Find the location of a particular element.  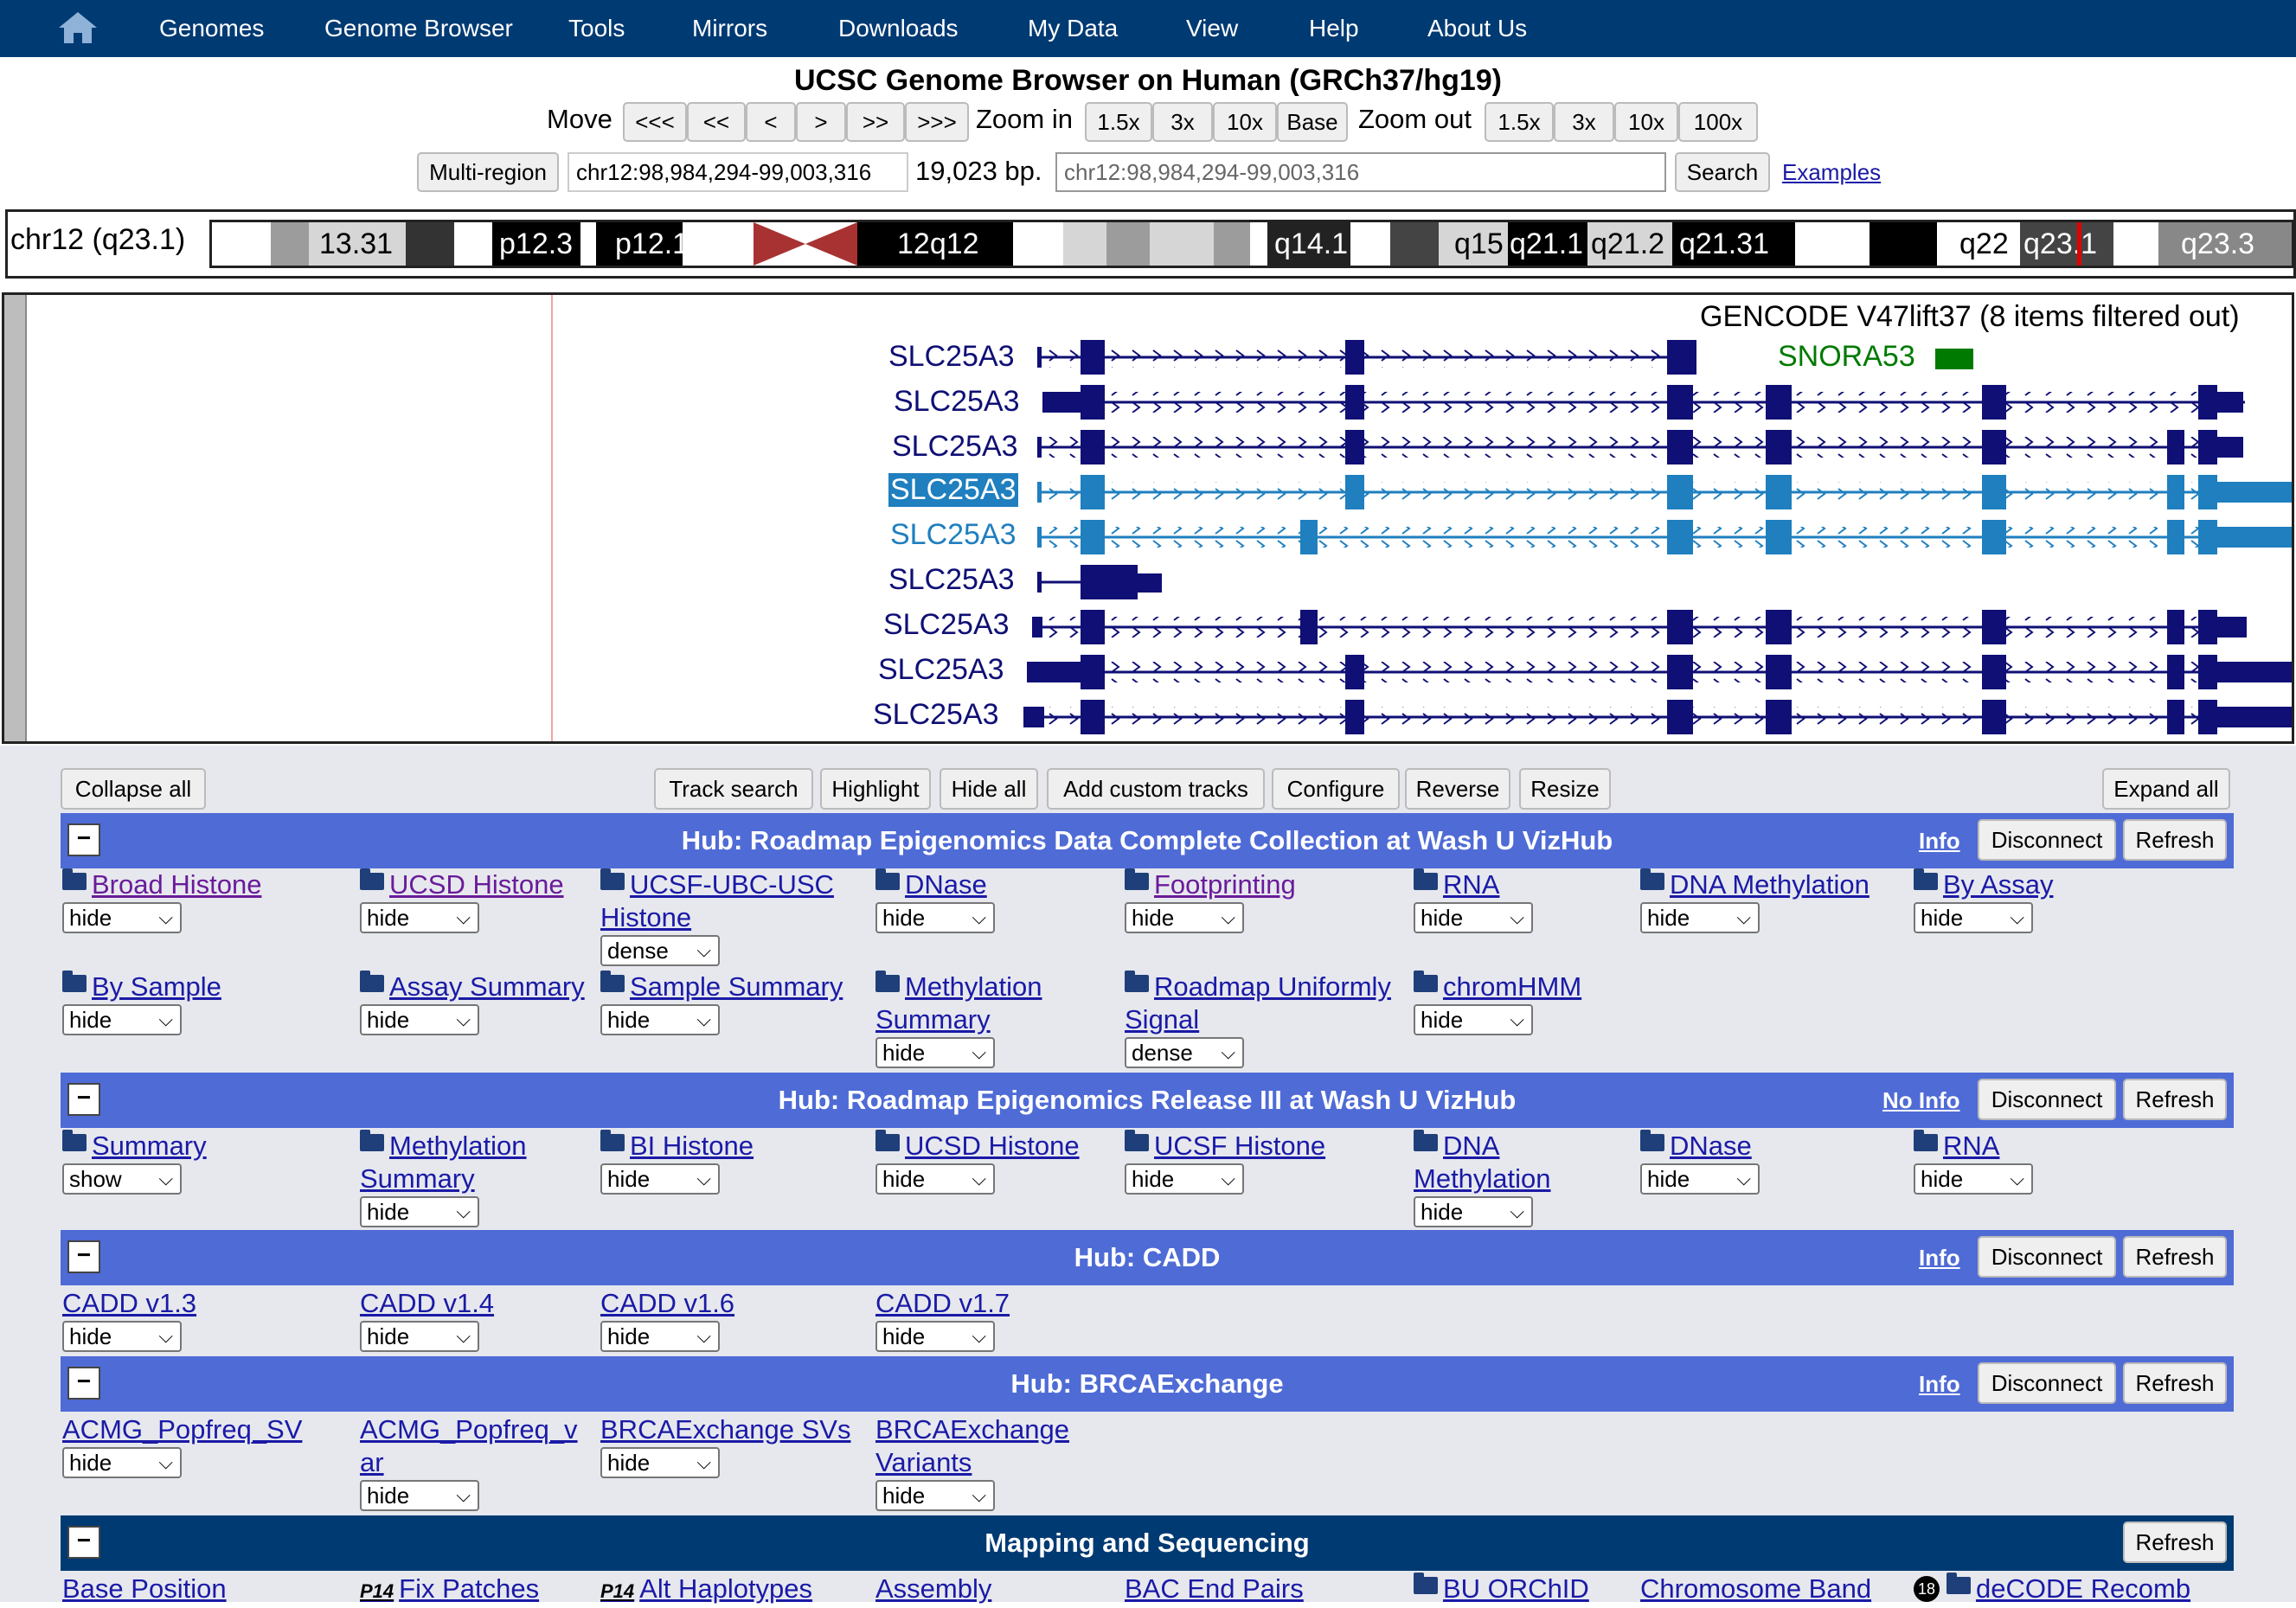

reverse-button: Reverse is located at coordinates (1457, 789).